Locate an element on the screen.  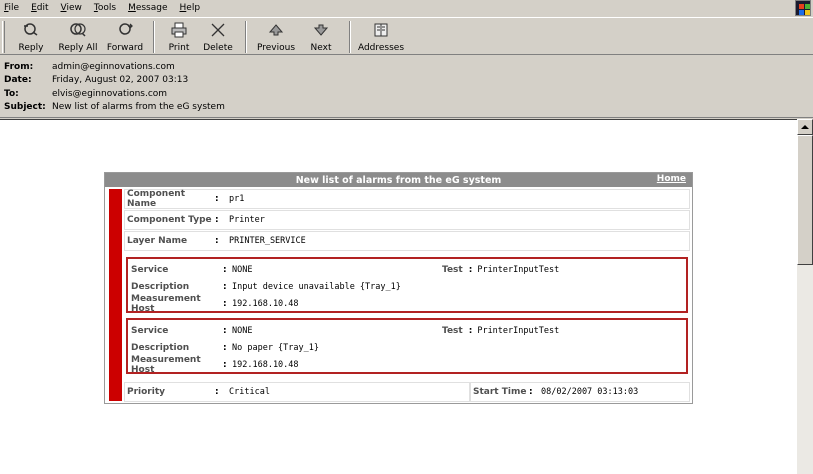
addresses-button: Addresses is located at coordinates (381, 36).